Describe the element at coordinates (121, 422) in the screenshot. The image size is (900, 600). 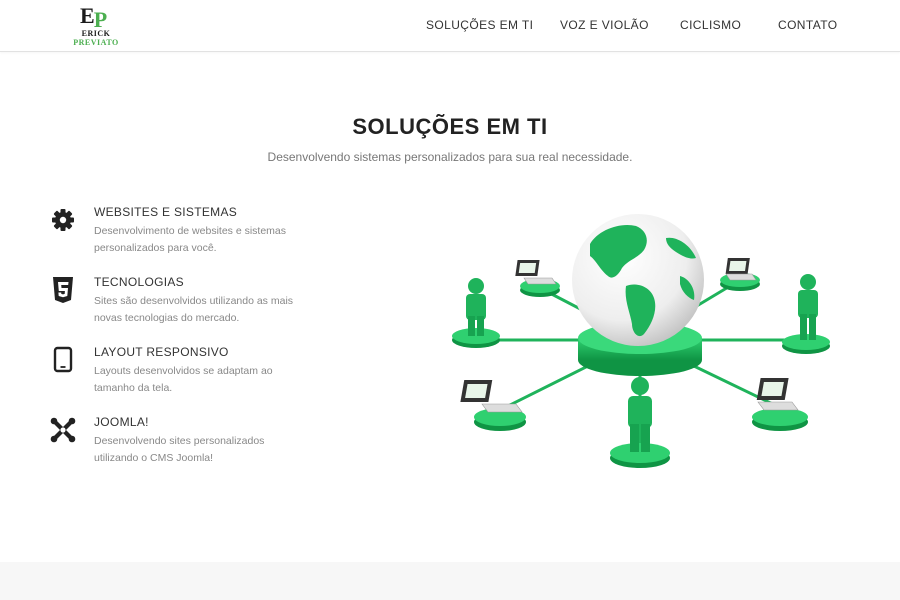
I see `feature-title: JOOMLA!` at that location.